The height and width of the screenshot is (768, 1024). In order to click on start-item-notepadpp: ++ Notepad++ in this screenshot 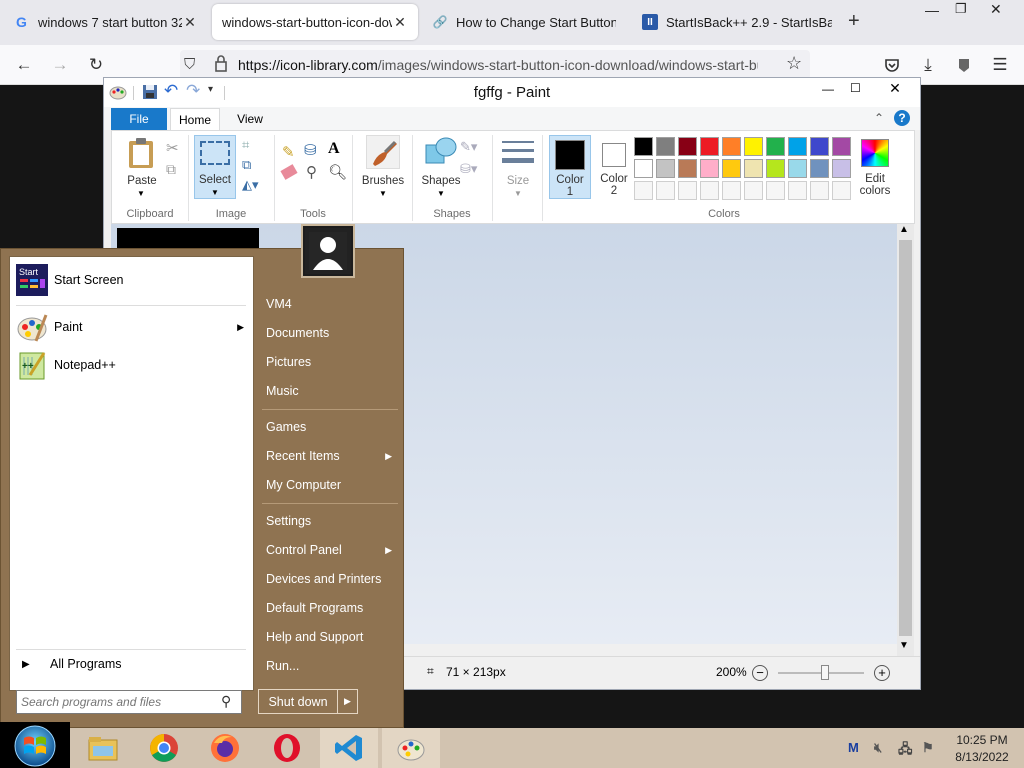, I will do `click(132, 365)`.